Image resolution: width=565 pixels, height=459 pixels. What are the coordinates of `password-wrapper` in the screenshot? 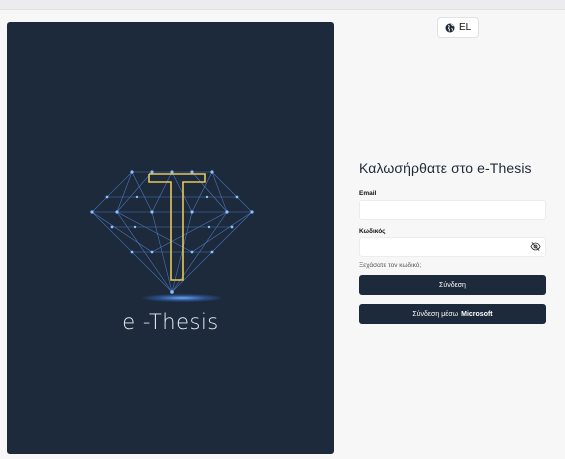 It's located at (452, 247).